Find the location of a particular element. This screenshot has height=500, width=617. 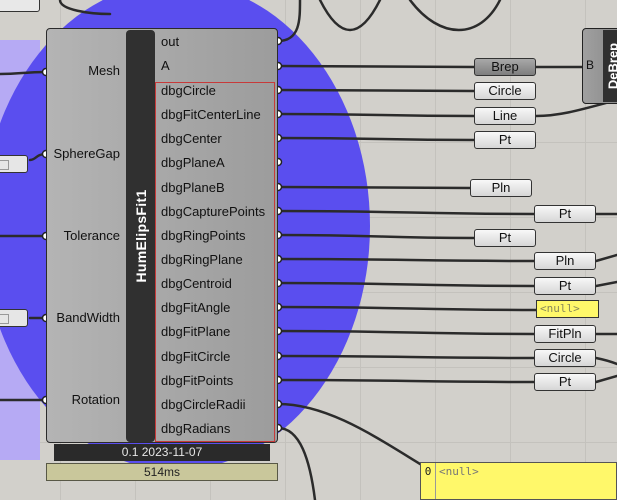

output-dbgplanea: dbgPlaneA is located at coordinates (193, 162).